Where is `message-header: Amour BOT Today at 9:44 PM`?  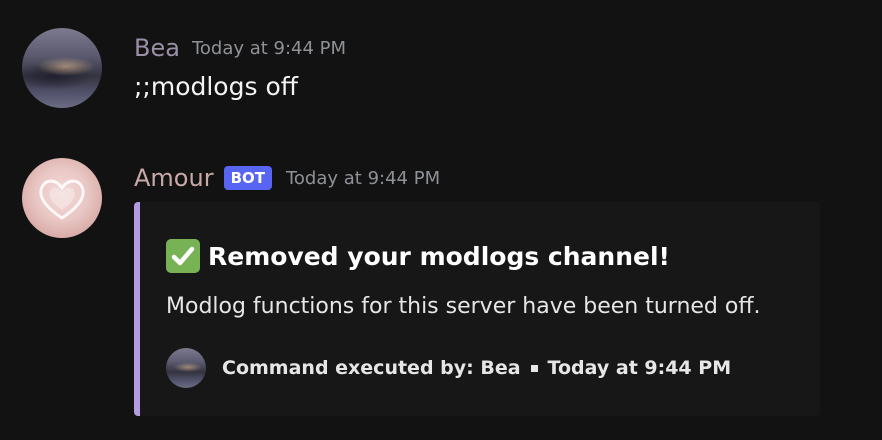 message-header: Amour BOT Today at 9:44 PM is located at coordinates (287, 178).